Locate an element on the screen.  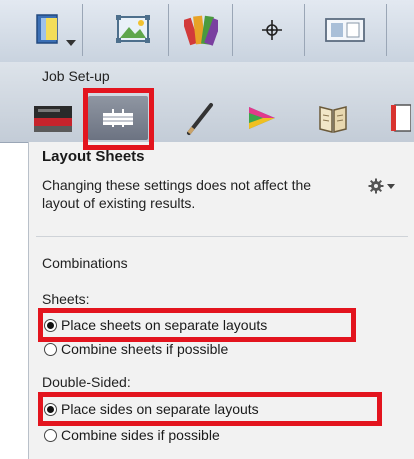
book-icon is located at coordinates (333, 119).